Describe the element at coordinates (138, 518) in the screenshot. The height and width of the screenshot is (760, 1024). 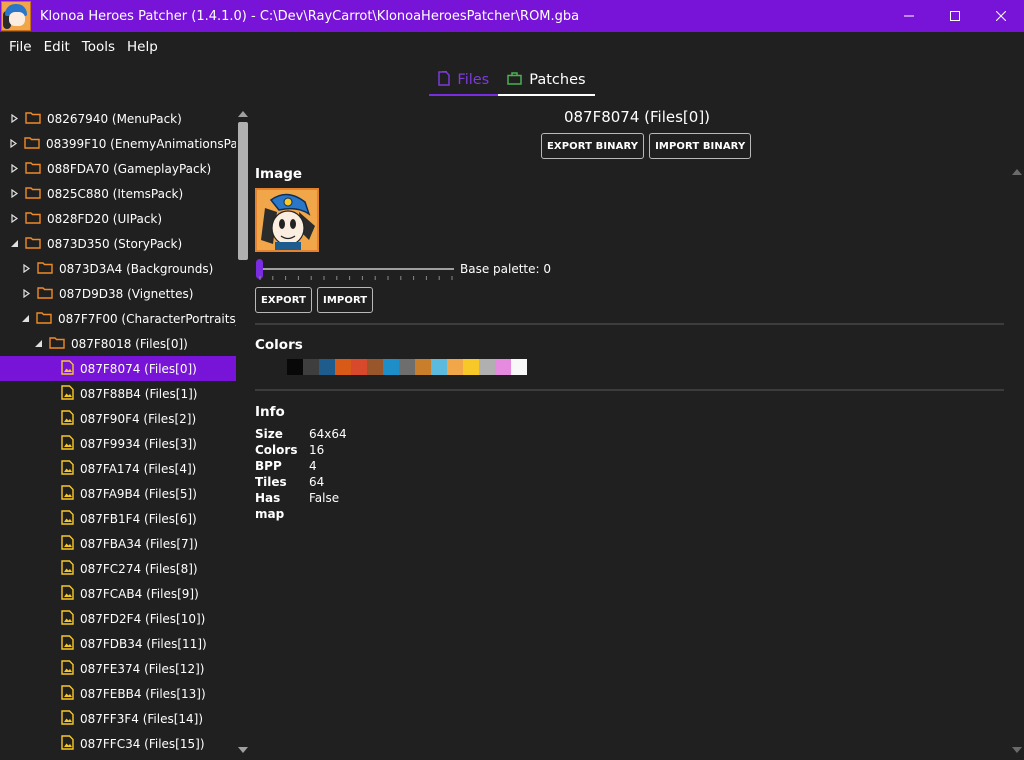
I see `tree-item-label: 087FB1F4 (Files[6])` at that location.